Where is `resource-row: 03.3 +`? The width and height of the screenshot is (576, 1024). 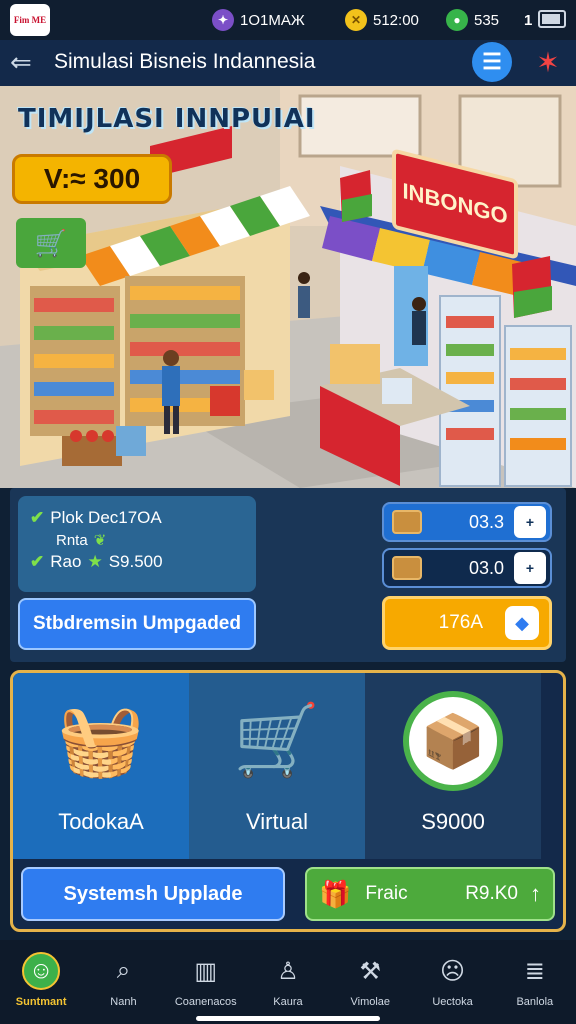
resource-row: 03.3 + is located at coordinates (467, 522).